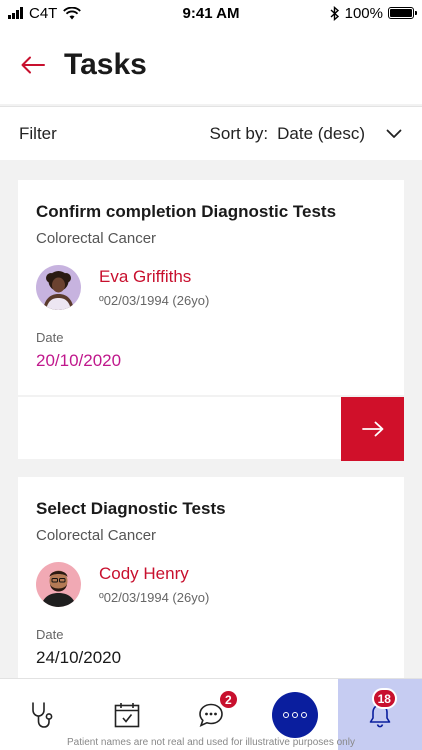 This screenshot has width=422, height=750. Describe the element at coordinates (228, 699) in the screenshot. I see `messages-badge: 2` at that location.